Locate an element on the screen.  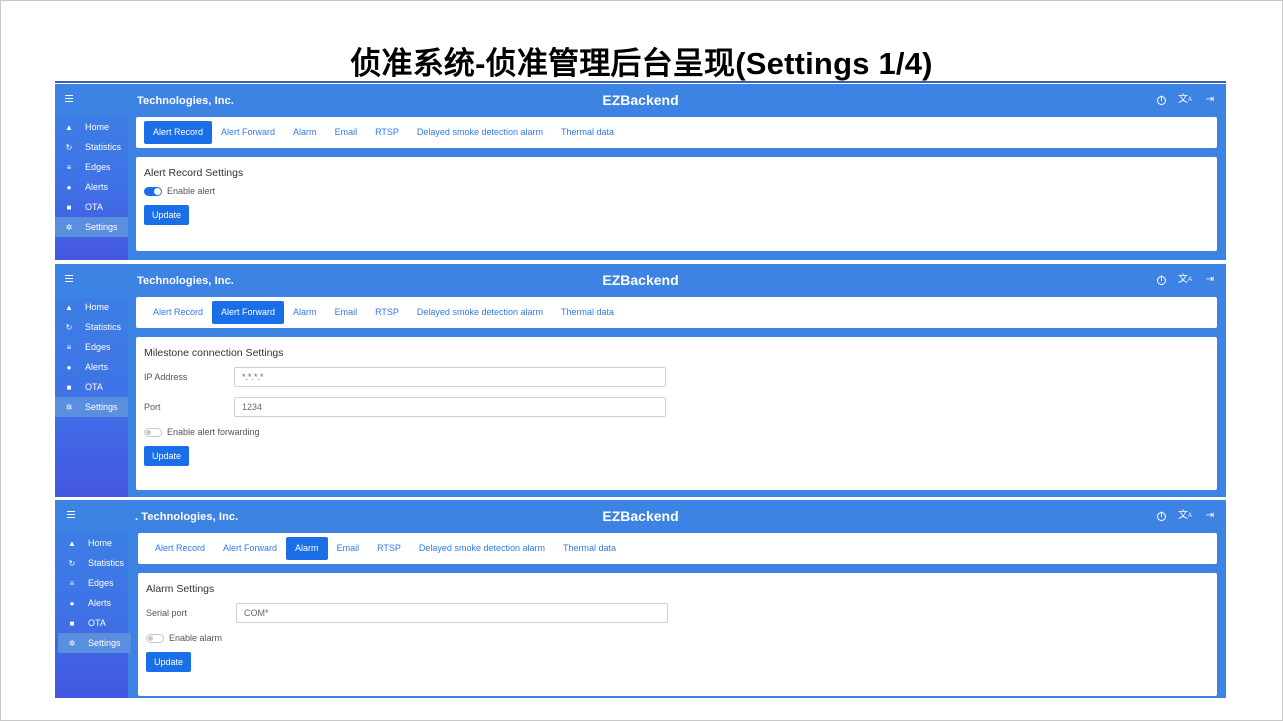
serial-port-label: Serial port is located at coordinates (167, 613).